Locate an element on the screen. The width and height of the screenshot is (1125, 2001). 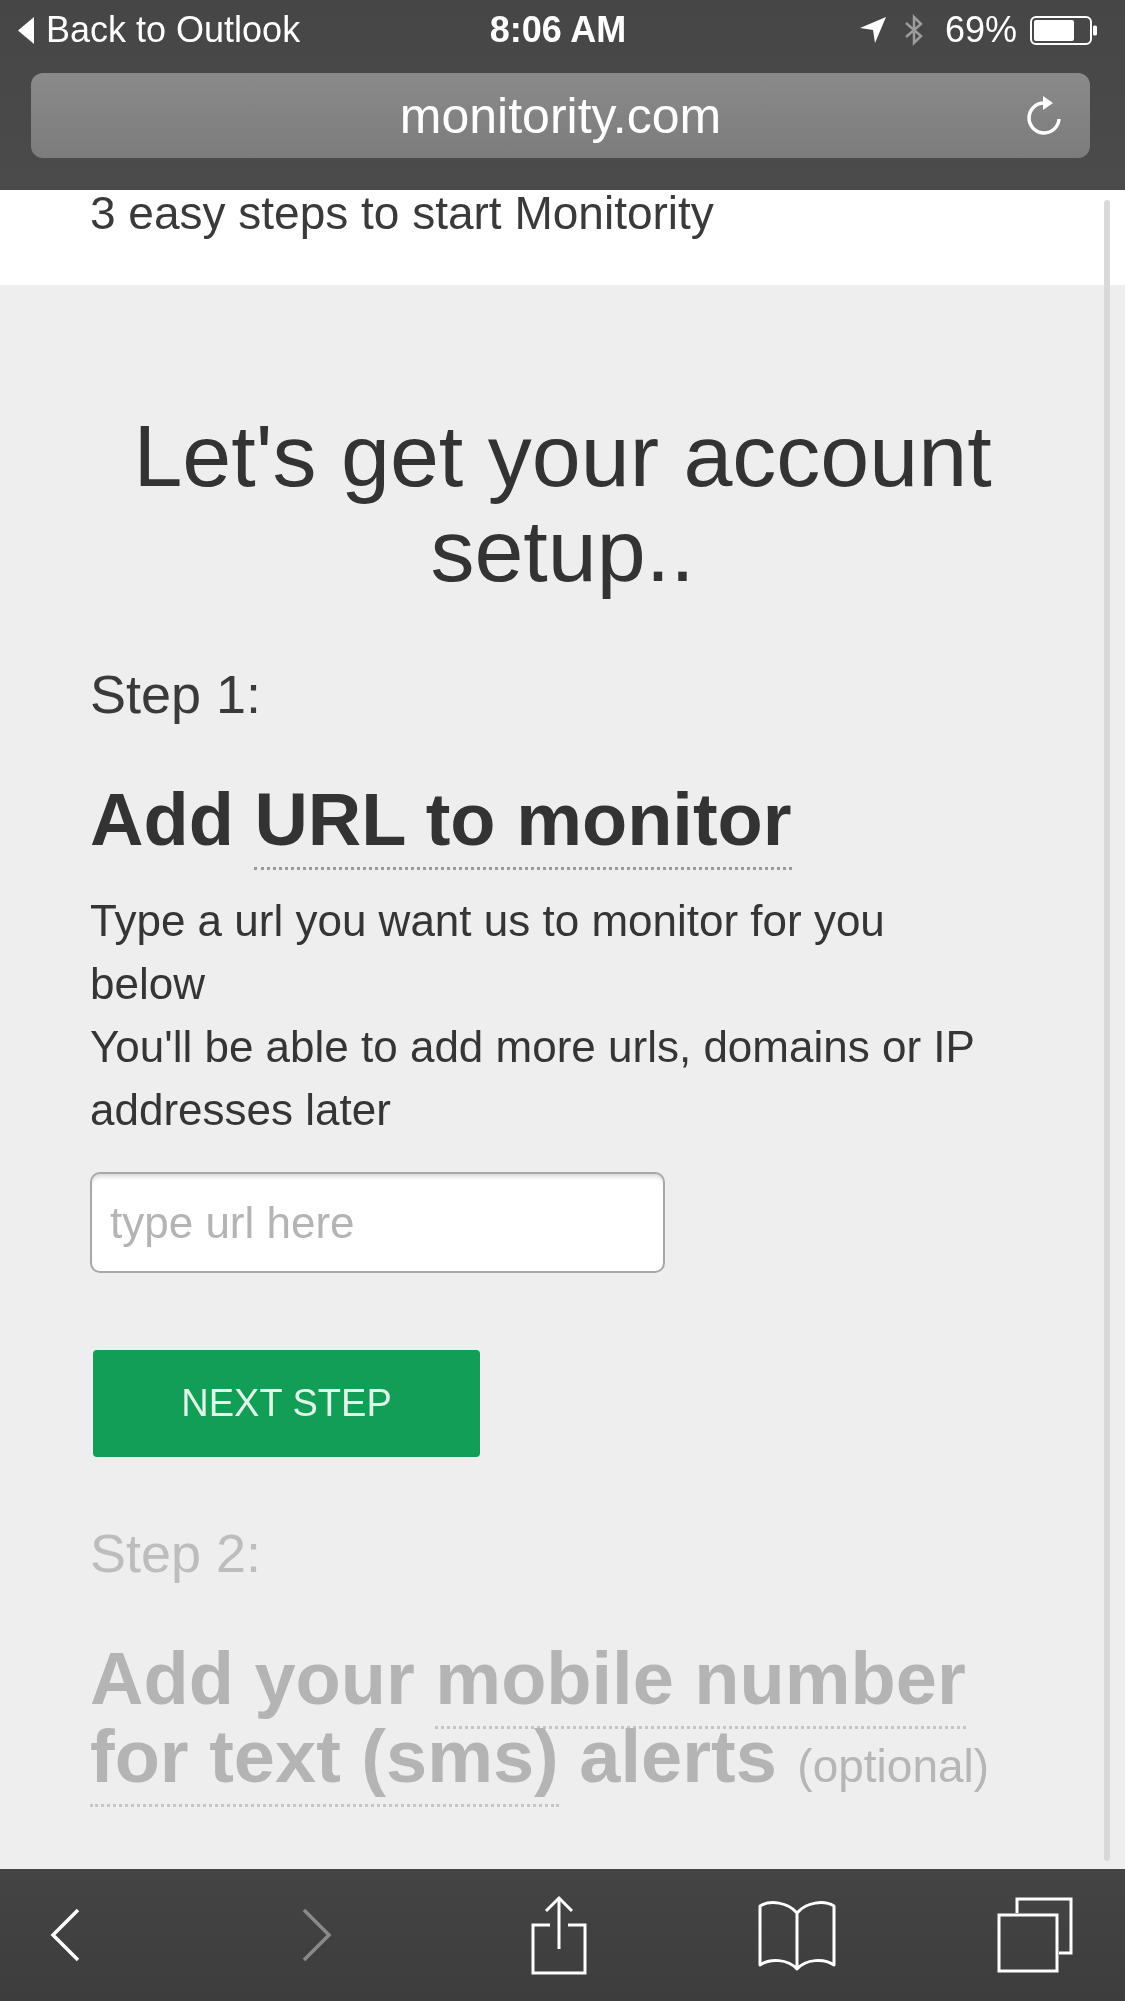
page-heading: Let's get your account setup.. is located at coordinates (562, 503).